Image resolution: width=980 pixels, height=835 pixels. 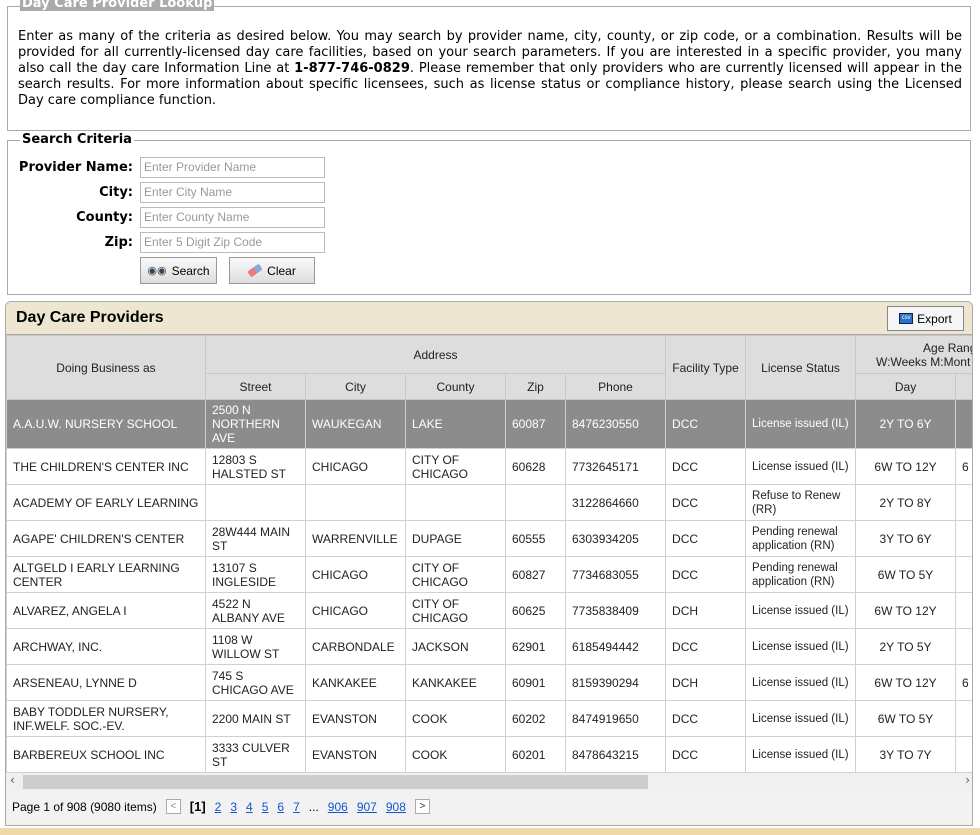 What do you see at coordinates (233, 807) in the screenshot?
I see `page-link: 3` at bounding box center [233, 807].